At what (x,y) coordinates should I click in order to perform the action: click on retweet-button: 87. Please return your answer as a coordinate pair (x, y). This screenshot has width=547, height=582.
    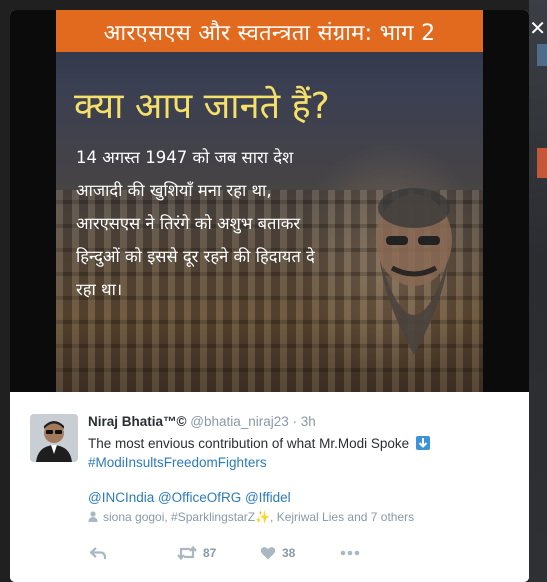
    Looking at the image, I should click on (196, 553).